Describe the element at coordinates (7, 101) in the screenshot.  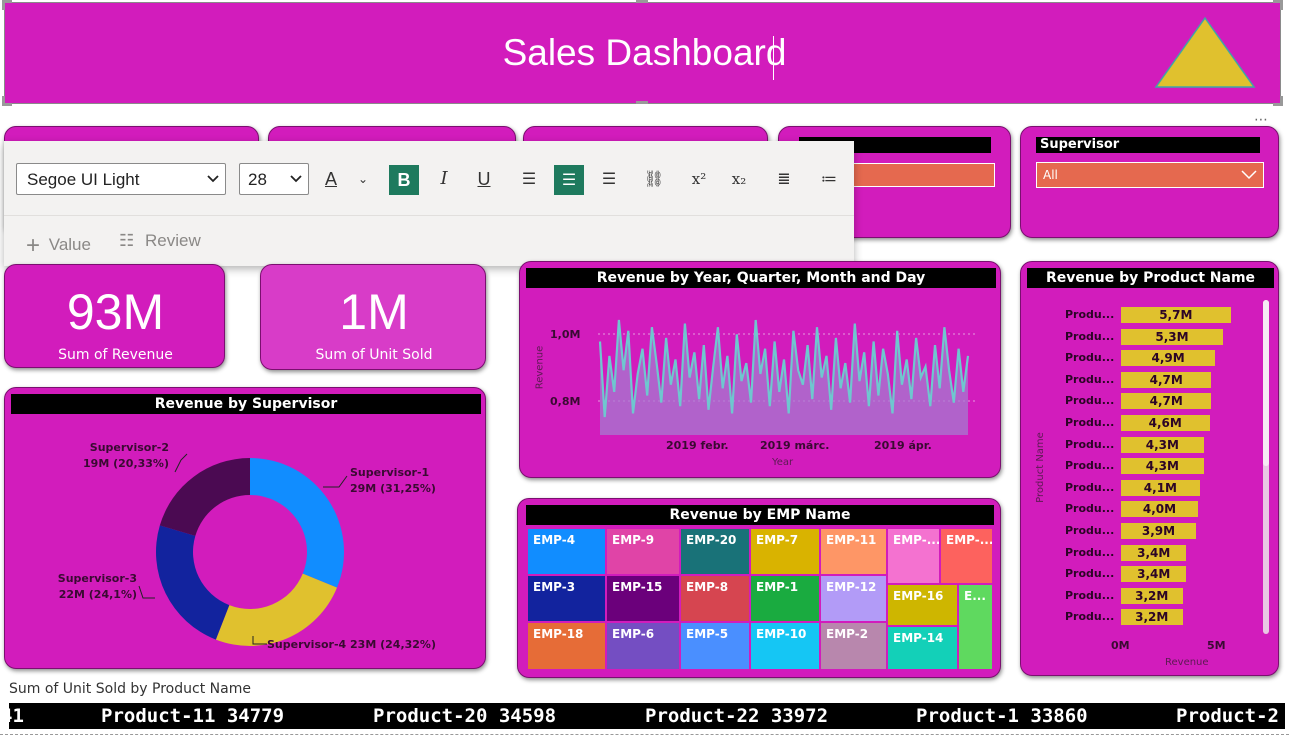
I see `resize-handle-bottom-left` at that location.